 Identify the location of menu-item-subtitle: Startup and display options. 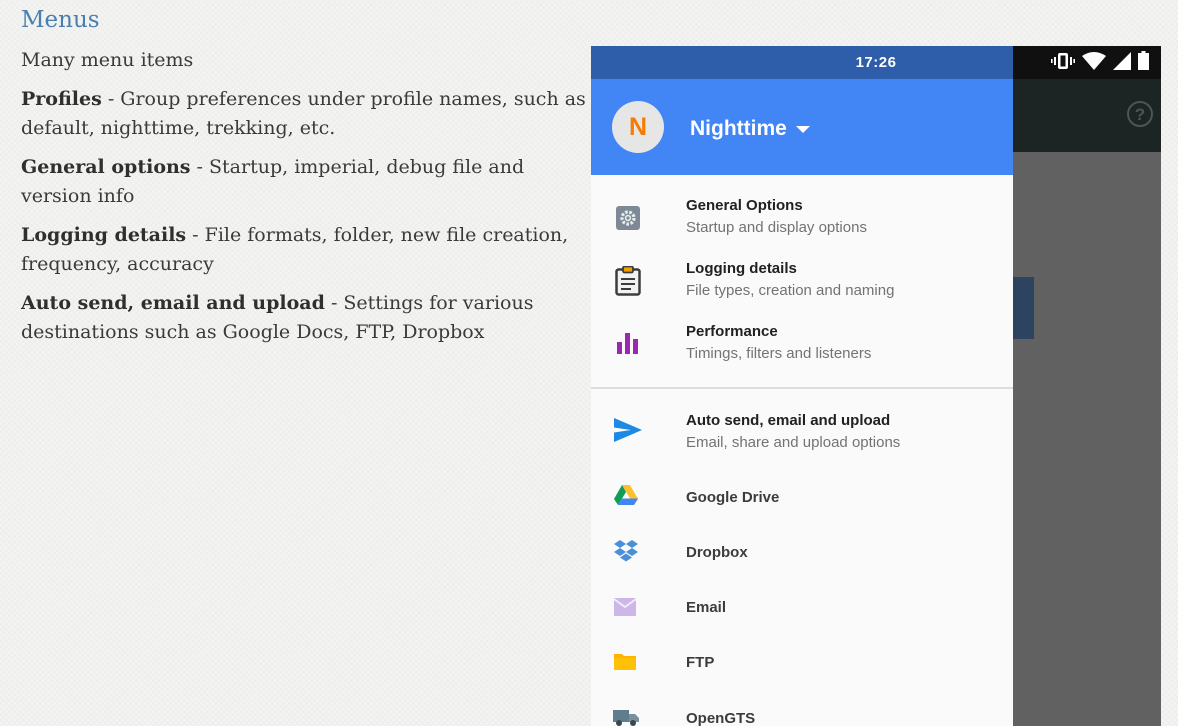
(776, 227).